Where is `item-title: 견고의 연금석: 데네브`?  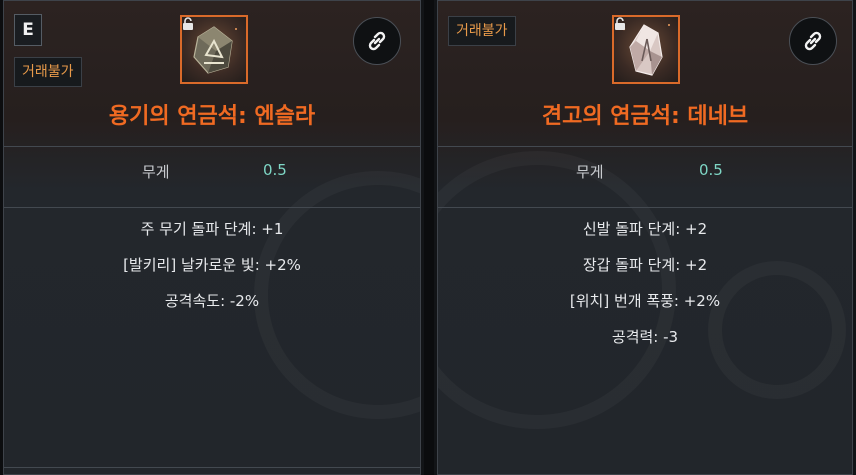
item-title: 견고의 연금석: 데네브 is located at coordinates (645, 116).